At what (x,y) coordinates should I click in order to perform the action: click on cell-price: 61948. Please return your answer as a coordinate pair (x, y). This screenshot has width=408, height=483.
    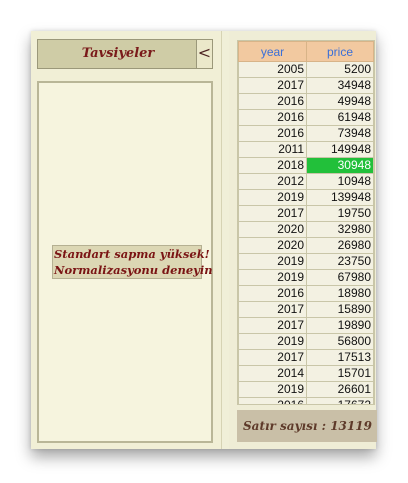
    Looking at the image, I should click on (340, 117).